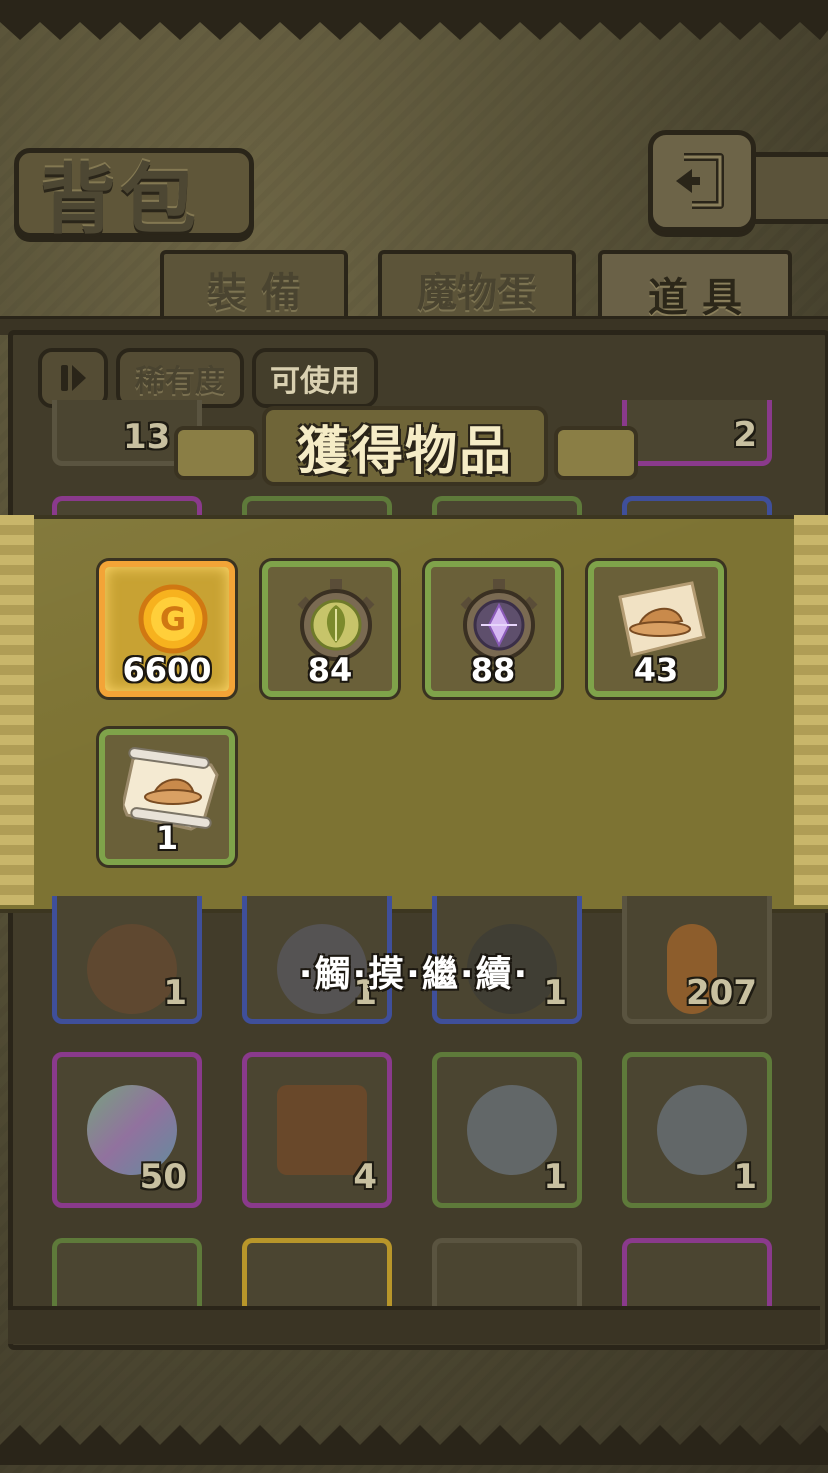 The width and height of the screenshot is (828, 1473). What do you see at coordinates (414, 971) in the screenshot?
I see `tap-to-continue: ·觸·摸·繼·續·` at bounding box center [414, 971].